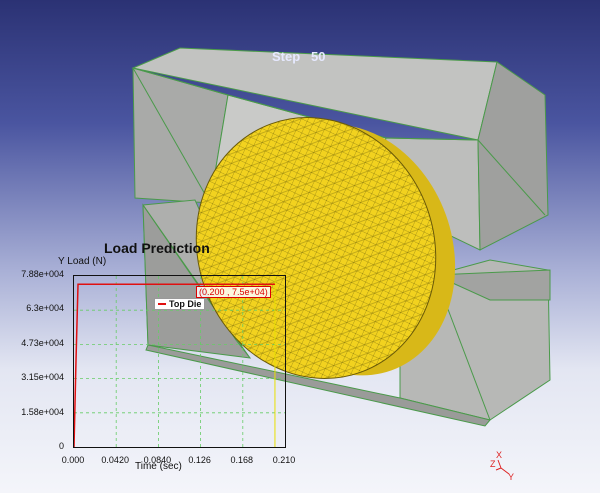  What do you see at coordinates (42, 274) in the screenshot?
I see `y-tick-label: 7.88e+004` at bounding box center [42, 274].